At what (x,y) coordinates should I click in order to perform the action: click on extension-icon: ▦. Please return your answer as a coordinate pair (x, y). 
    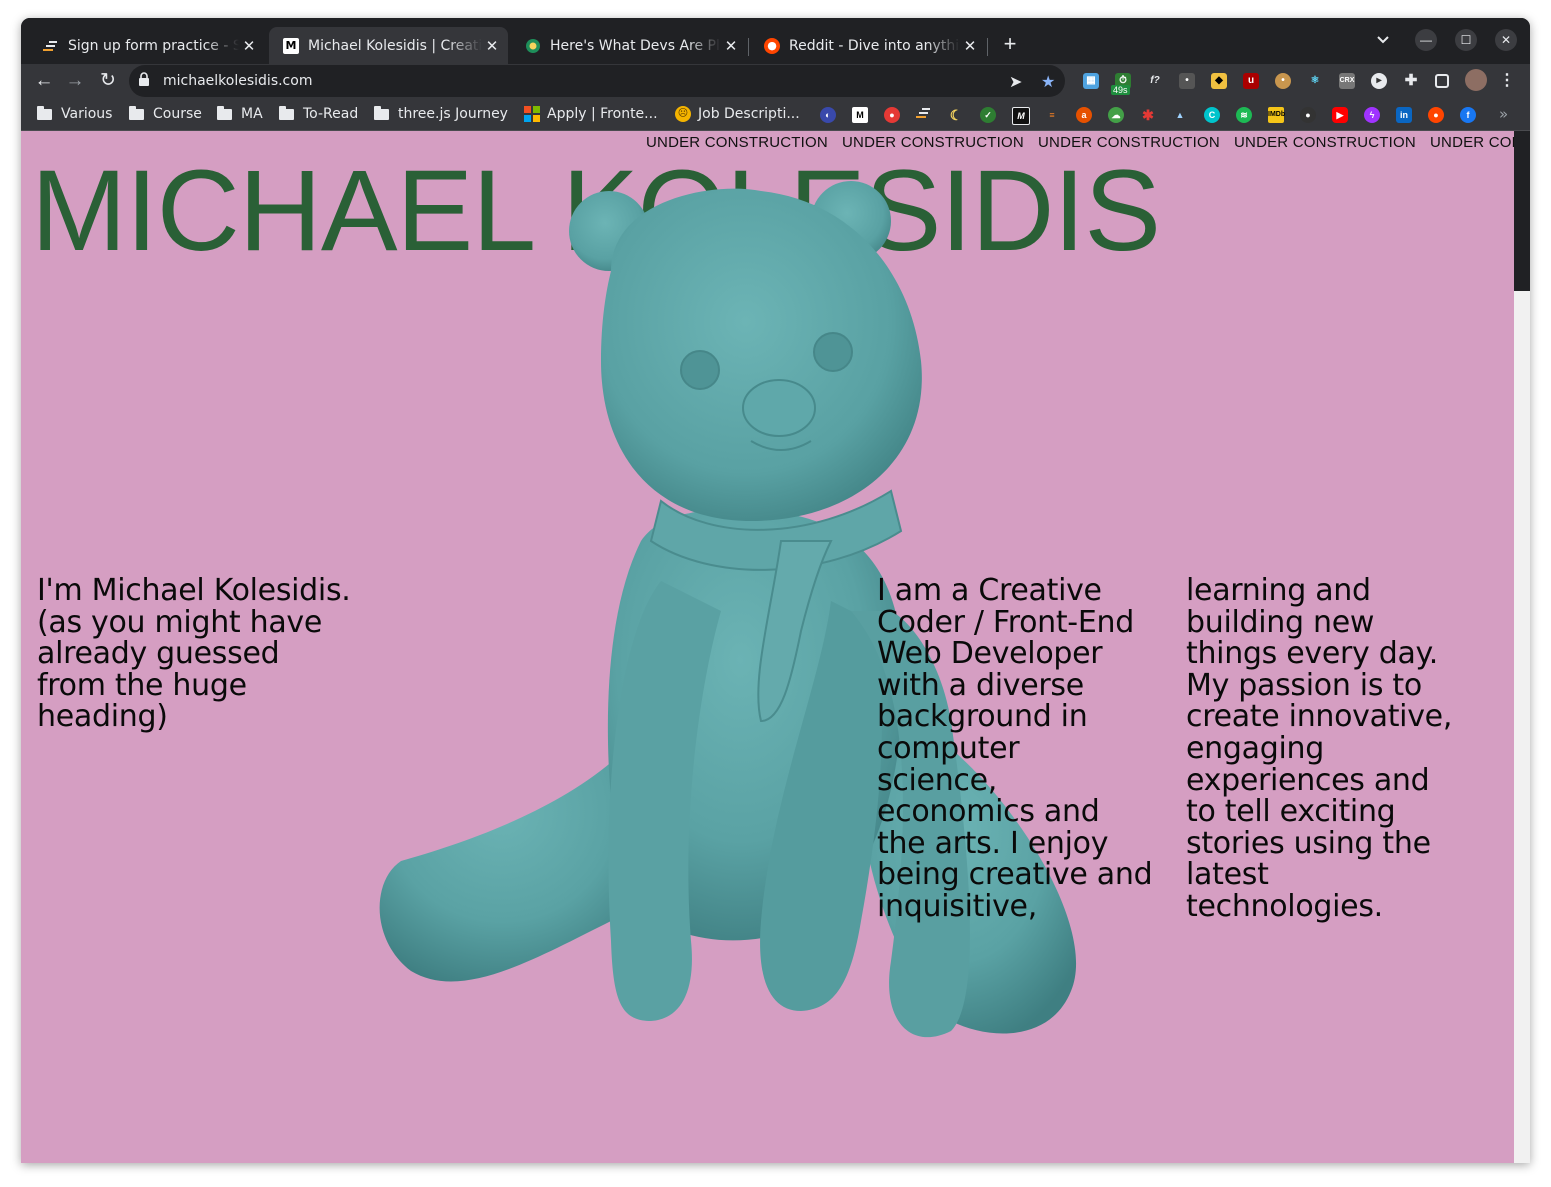
    Looking at the image, I should click on (1091, 81).